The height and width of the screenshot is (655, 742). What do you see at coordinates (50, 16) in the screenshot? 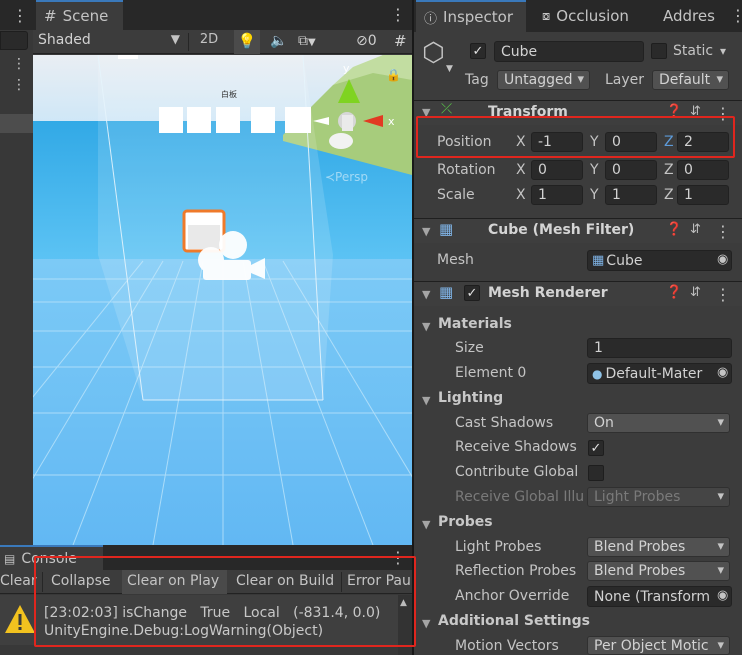
I see `grid-icon: #` at bounding box center [50, 16].